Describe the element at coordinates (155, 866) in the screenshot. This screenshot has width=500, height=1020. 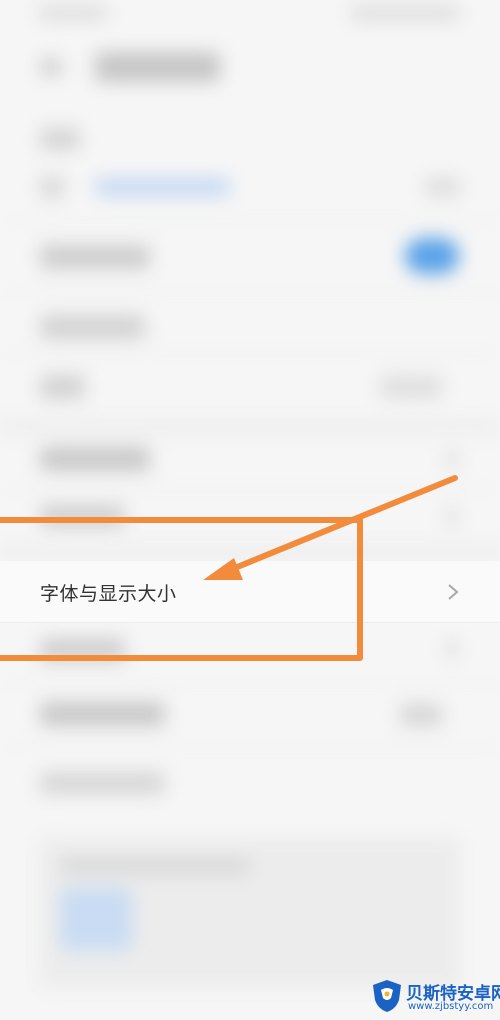
I see `preview-card-text` at that location.